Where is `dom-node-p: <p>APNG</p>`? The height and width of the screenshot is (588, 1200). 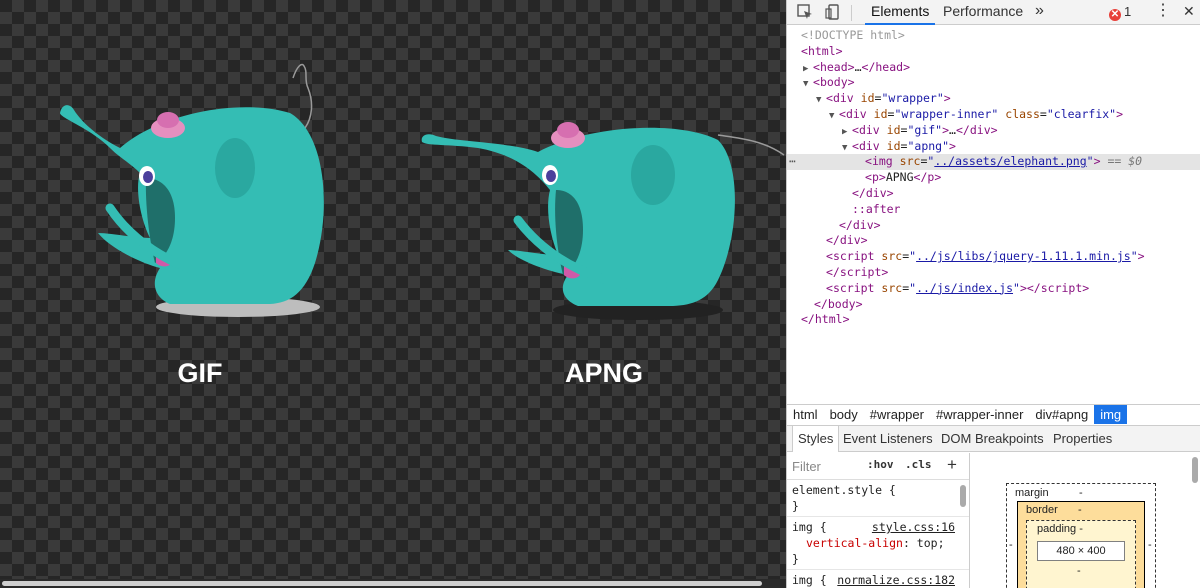 dom-node-p: <p>APNG</p> is located at coordinates (993, 178).